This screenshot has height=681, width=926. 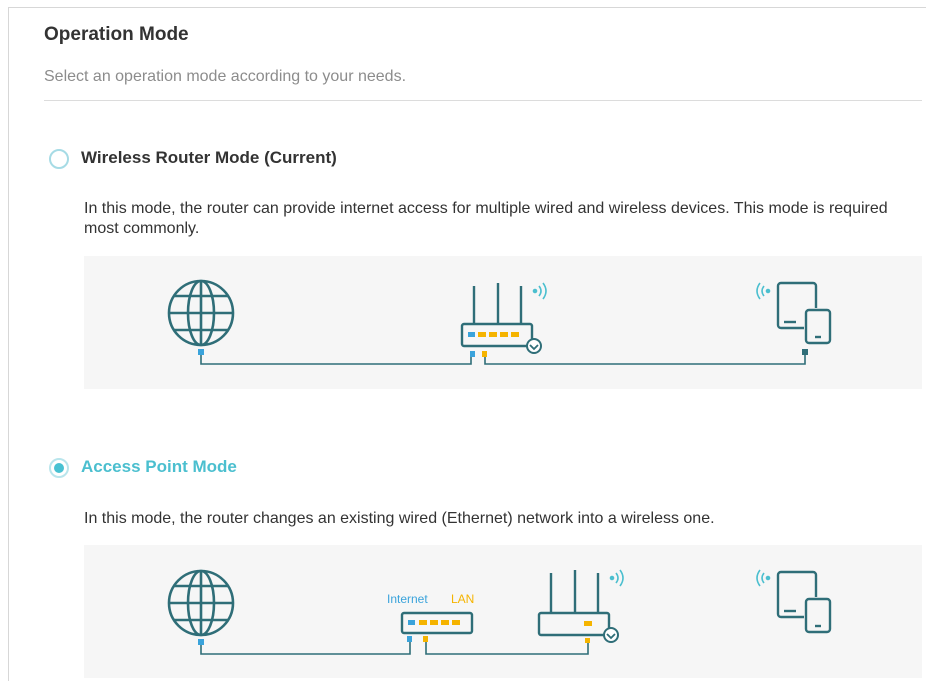 I want to click on mode-label-wireless-router: Wireless Router Mode (Current), so click(x=209, y=158).